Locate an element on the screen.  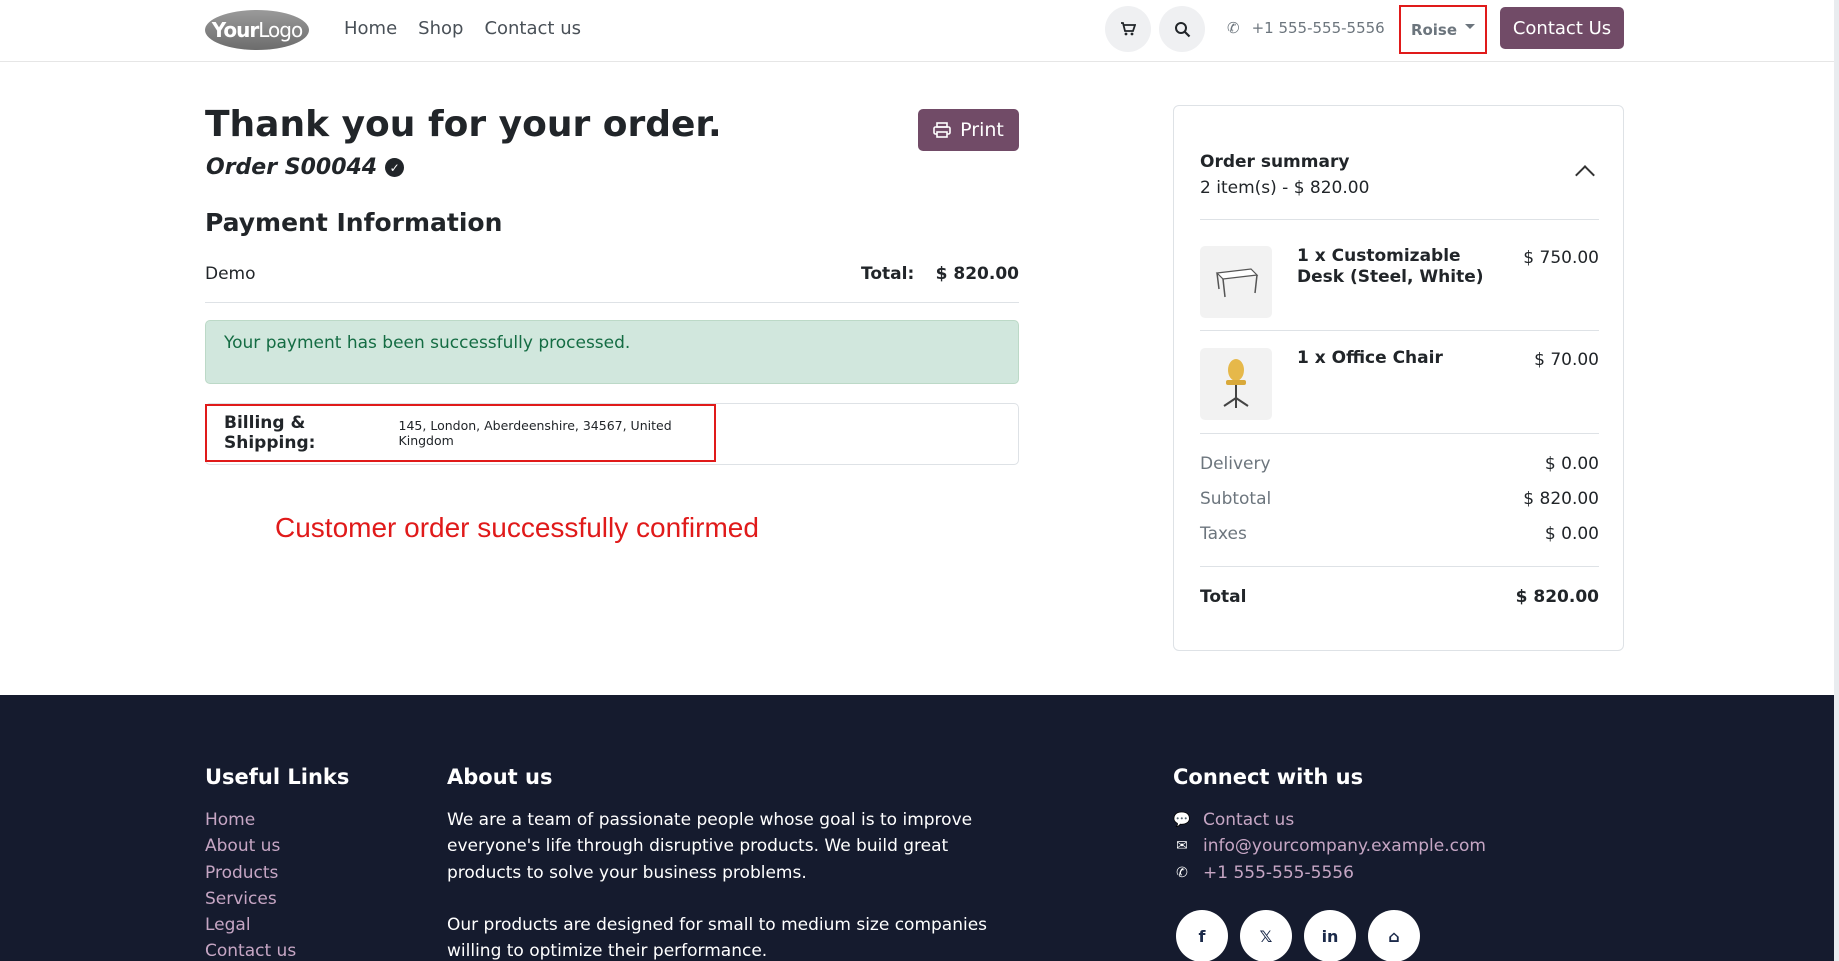
nav-home: Home is located at coordinates (370, 28).